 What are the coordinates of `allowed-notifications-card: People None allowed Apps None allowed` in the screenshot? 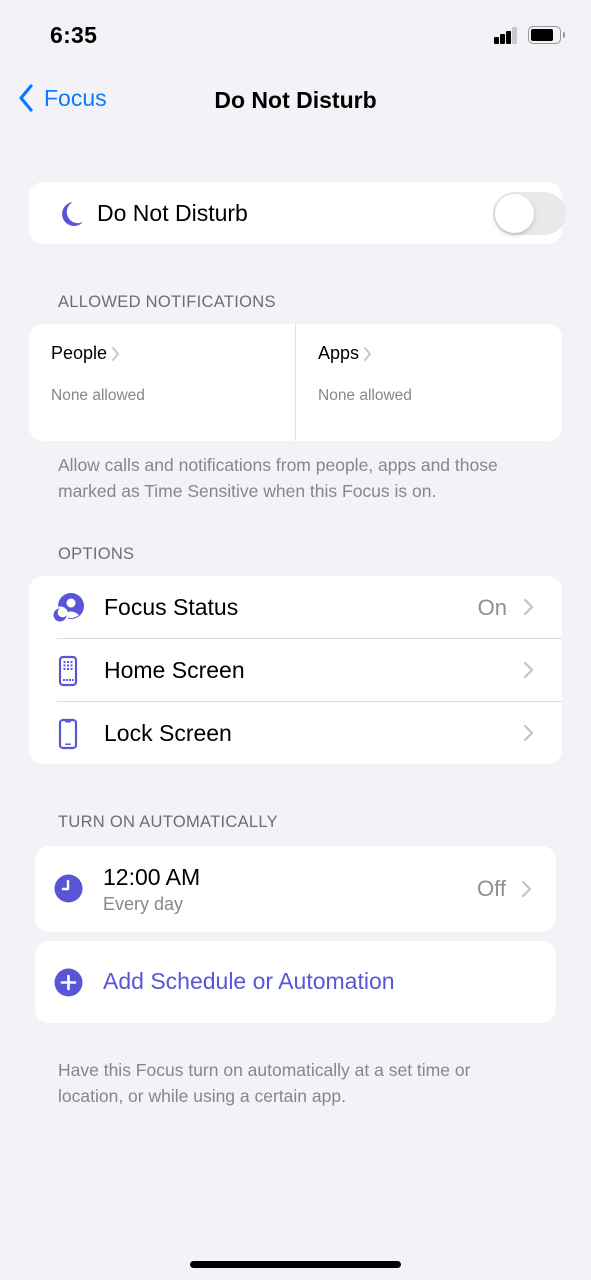 It's located at (295, 382).